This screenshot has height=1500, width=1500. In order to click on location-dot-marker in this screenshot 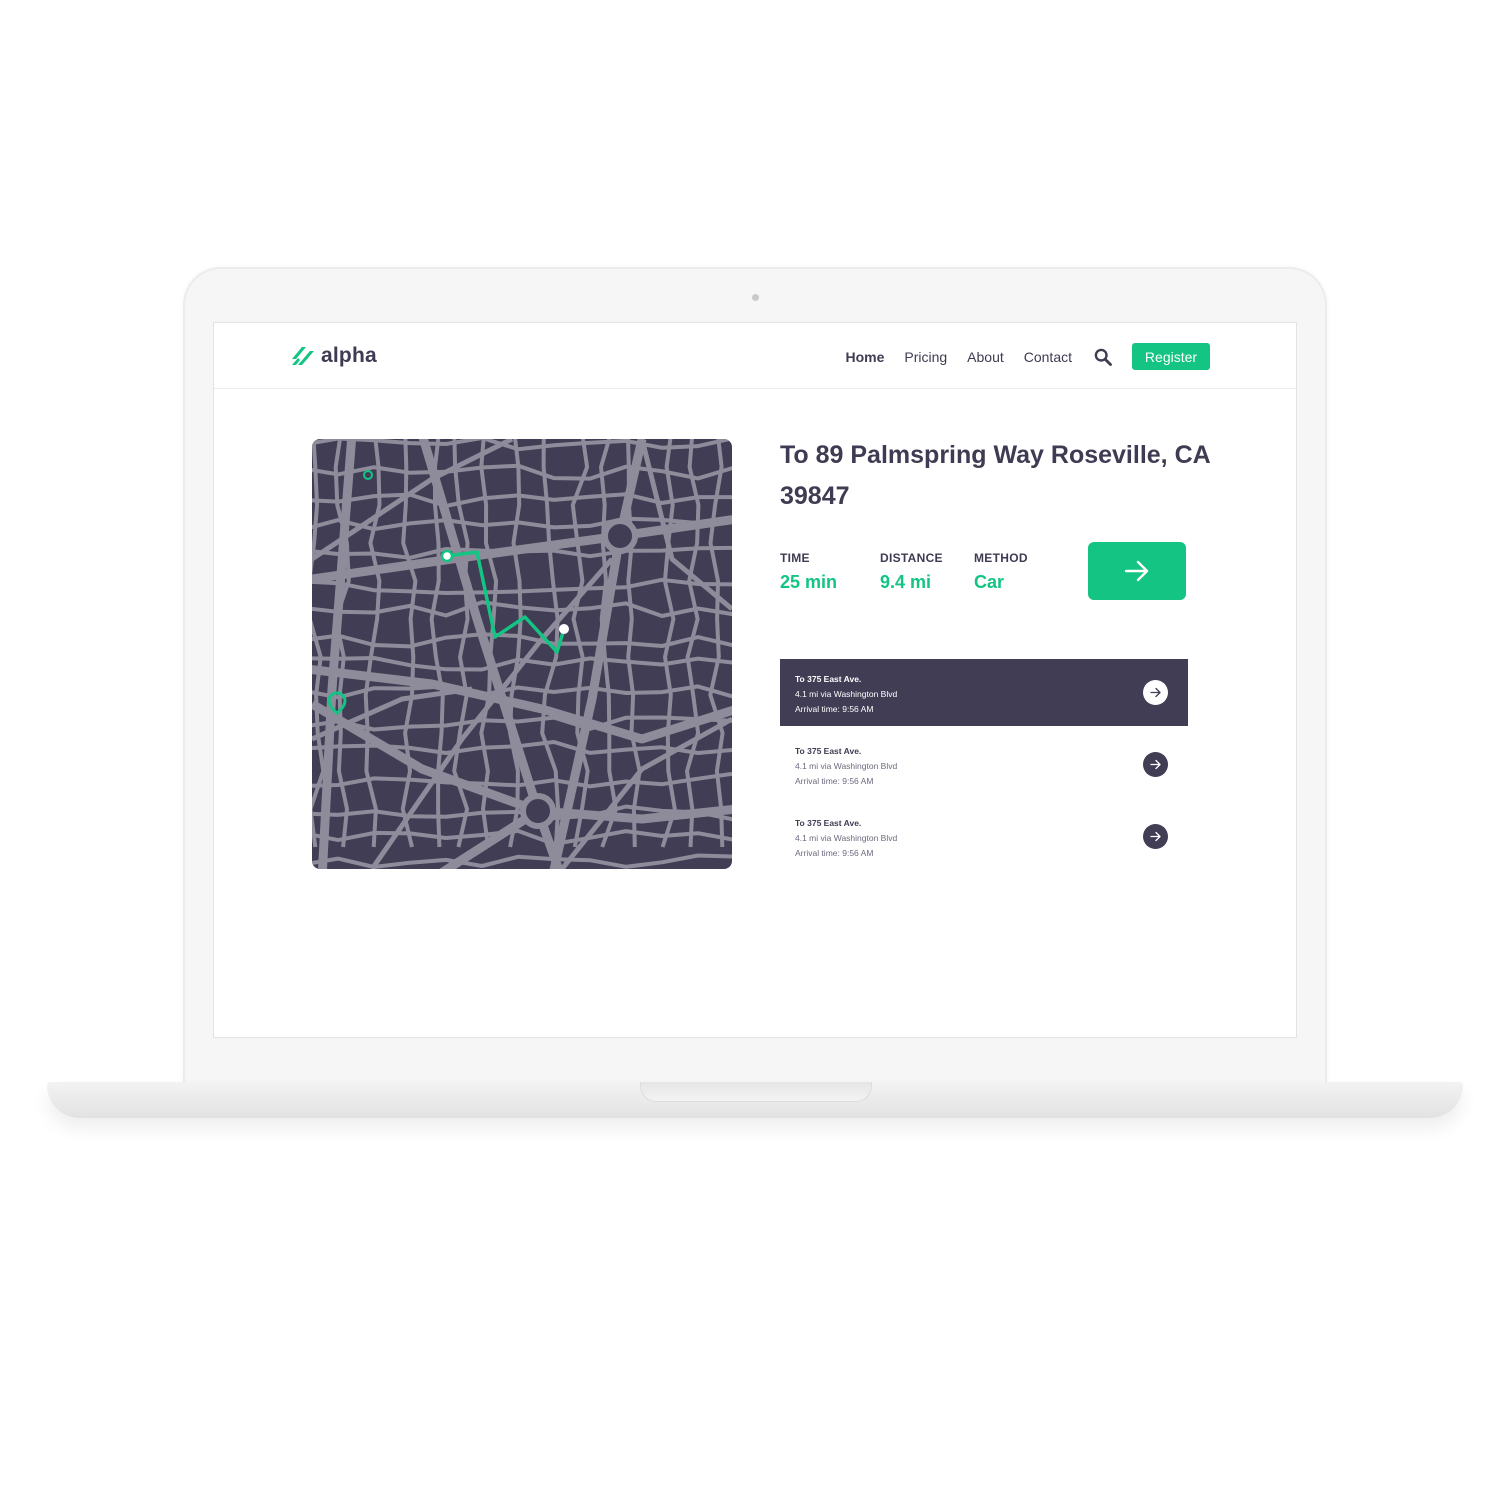, I will do `click(368, 475)`.